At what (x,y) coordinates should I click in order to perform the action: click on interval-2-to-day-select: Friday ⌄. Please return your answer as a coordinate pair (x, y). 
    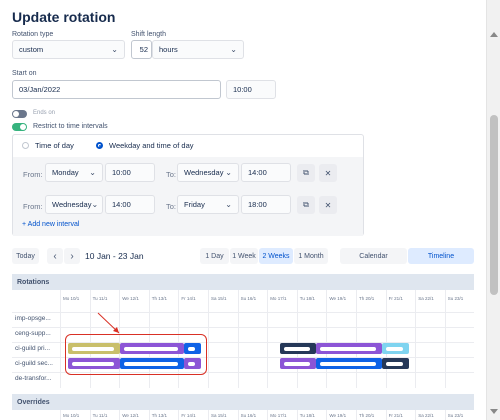
    Looking at the image, I should click on (208, 204).